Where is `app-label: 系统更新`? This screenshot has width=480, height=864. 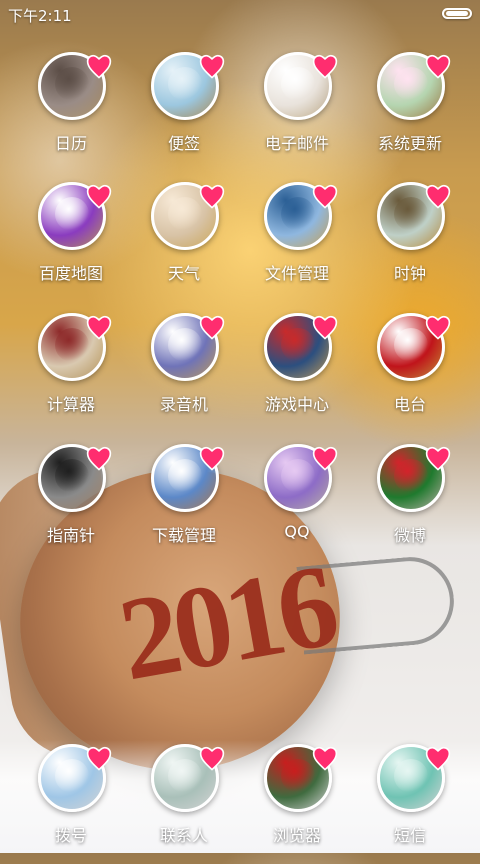
app-label: 系统更新 is located at coordinates (409, 143).